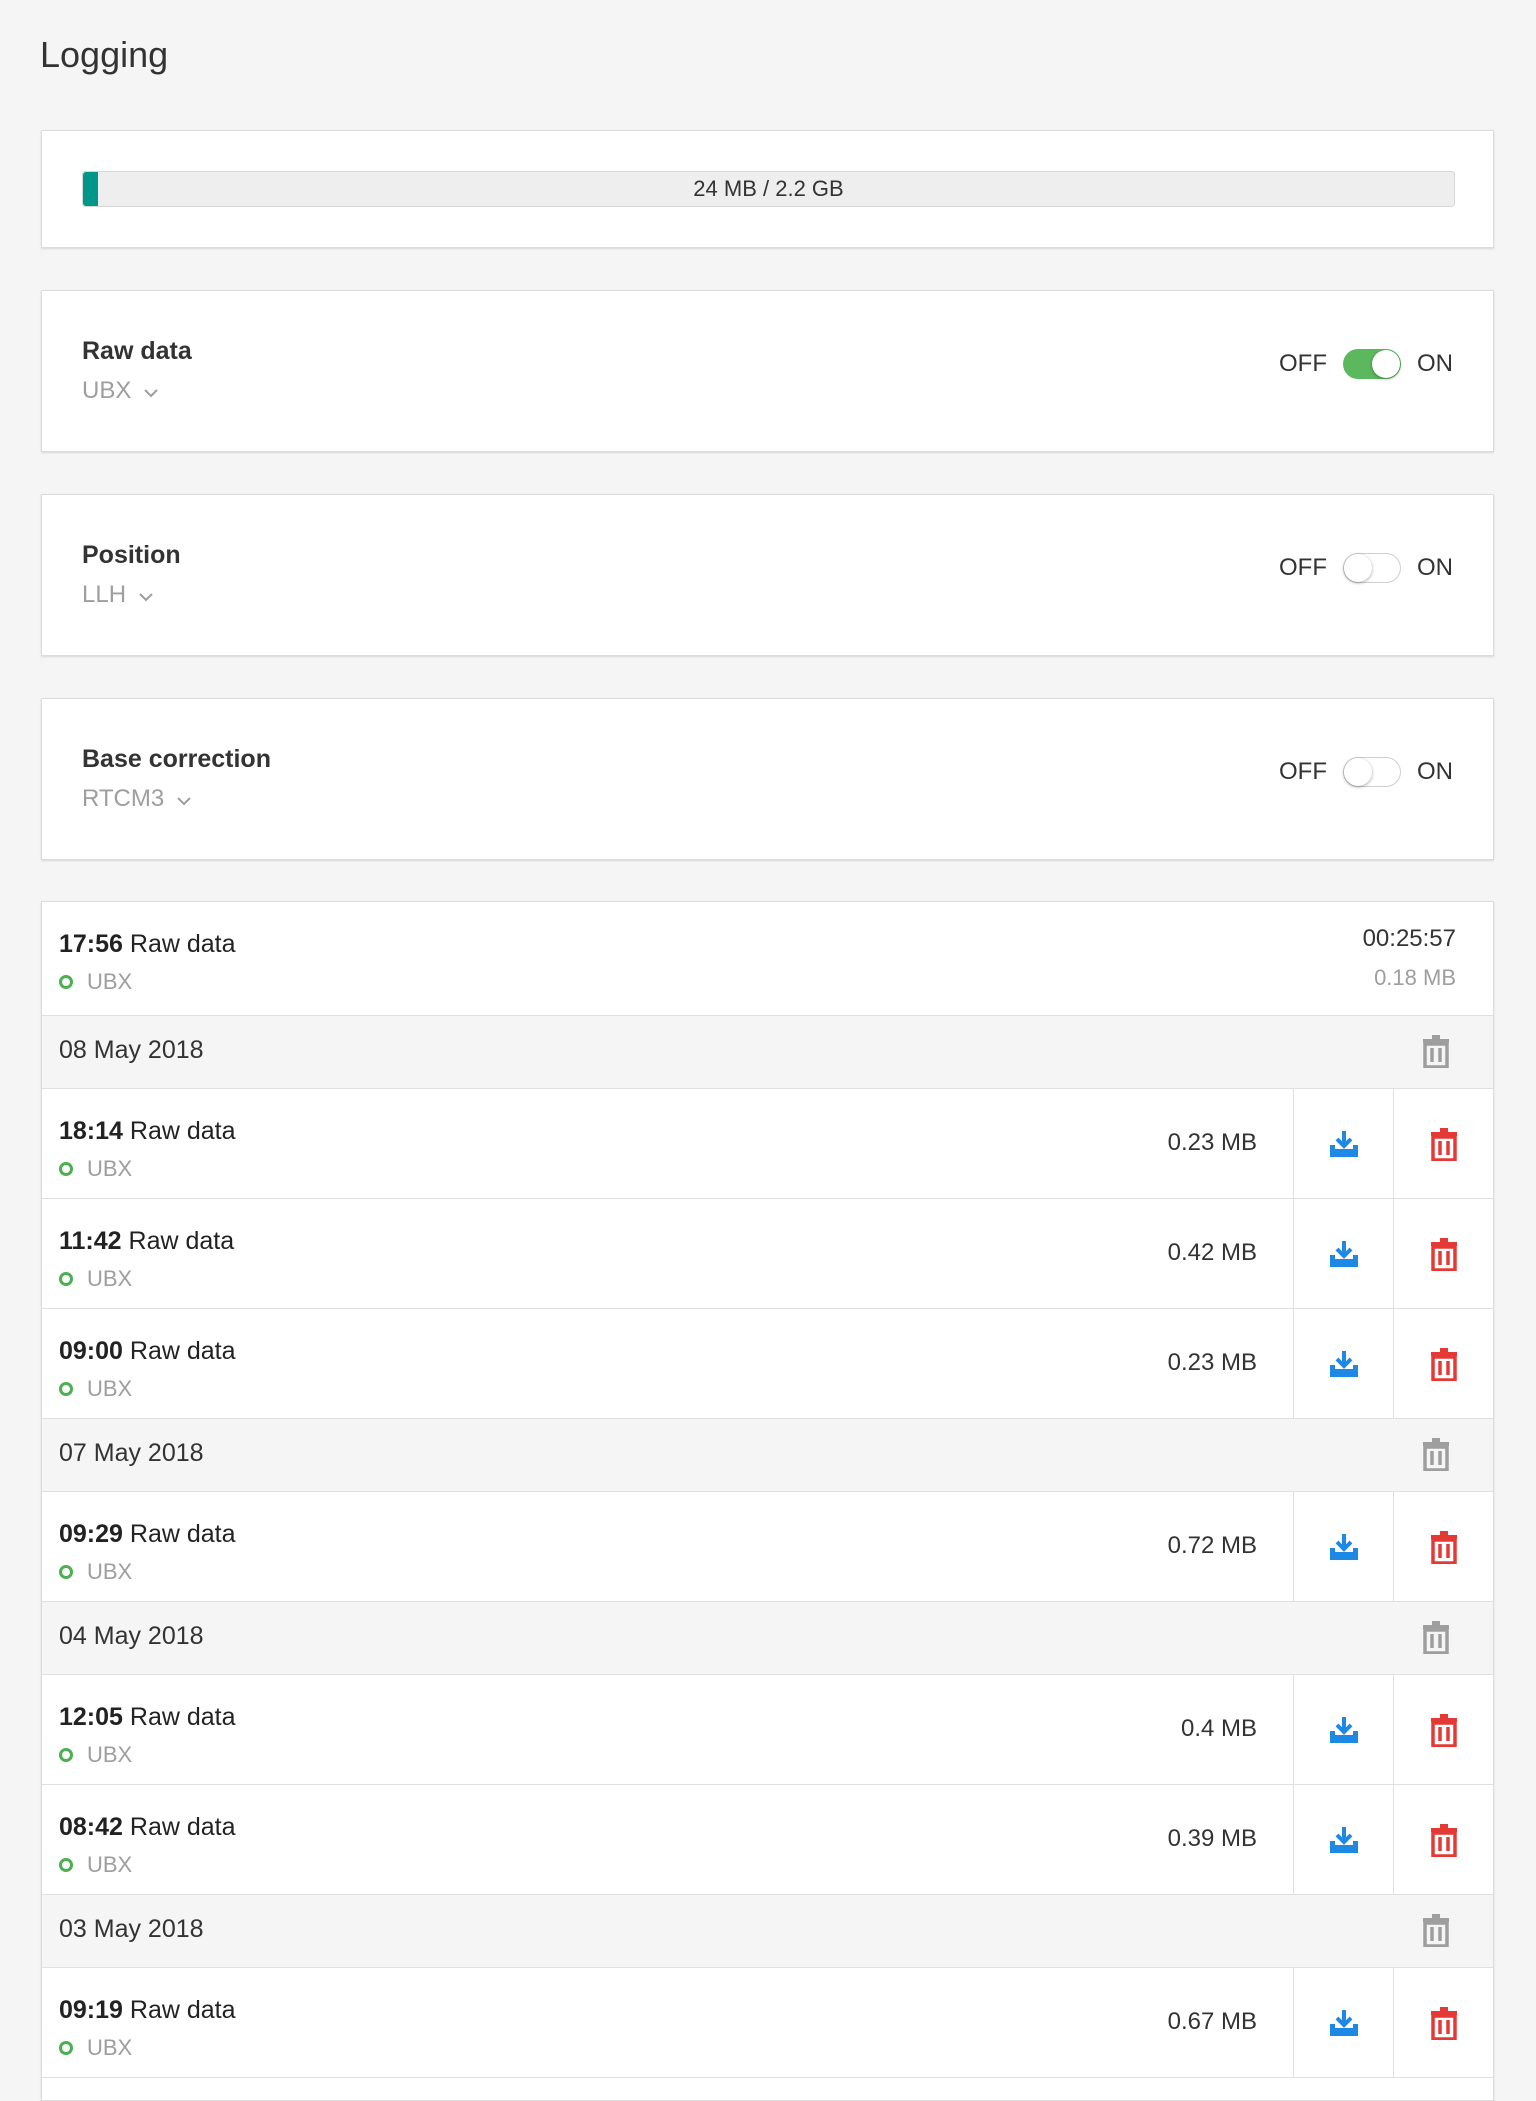 The height and width of the screenshot is (2101, 1536). Describe the element at coordinates (767, 2023) in the screenshot. I see `log-file-row: 09:19 Raw data UBX 0.67 MB` at that location.